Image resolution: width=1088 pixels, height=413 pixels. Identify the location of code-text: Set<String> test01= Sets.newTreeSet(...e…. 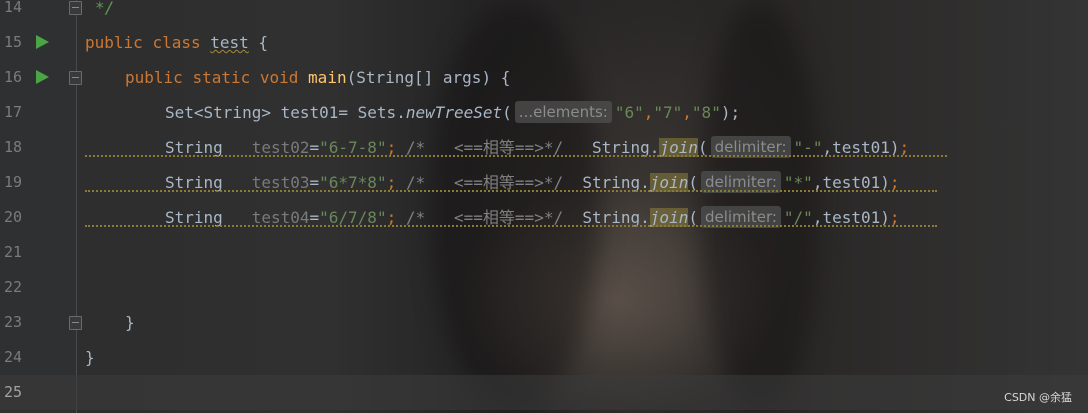
(453, 112).